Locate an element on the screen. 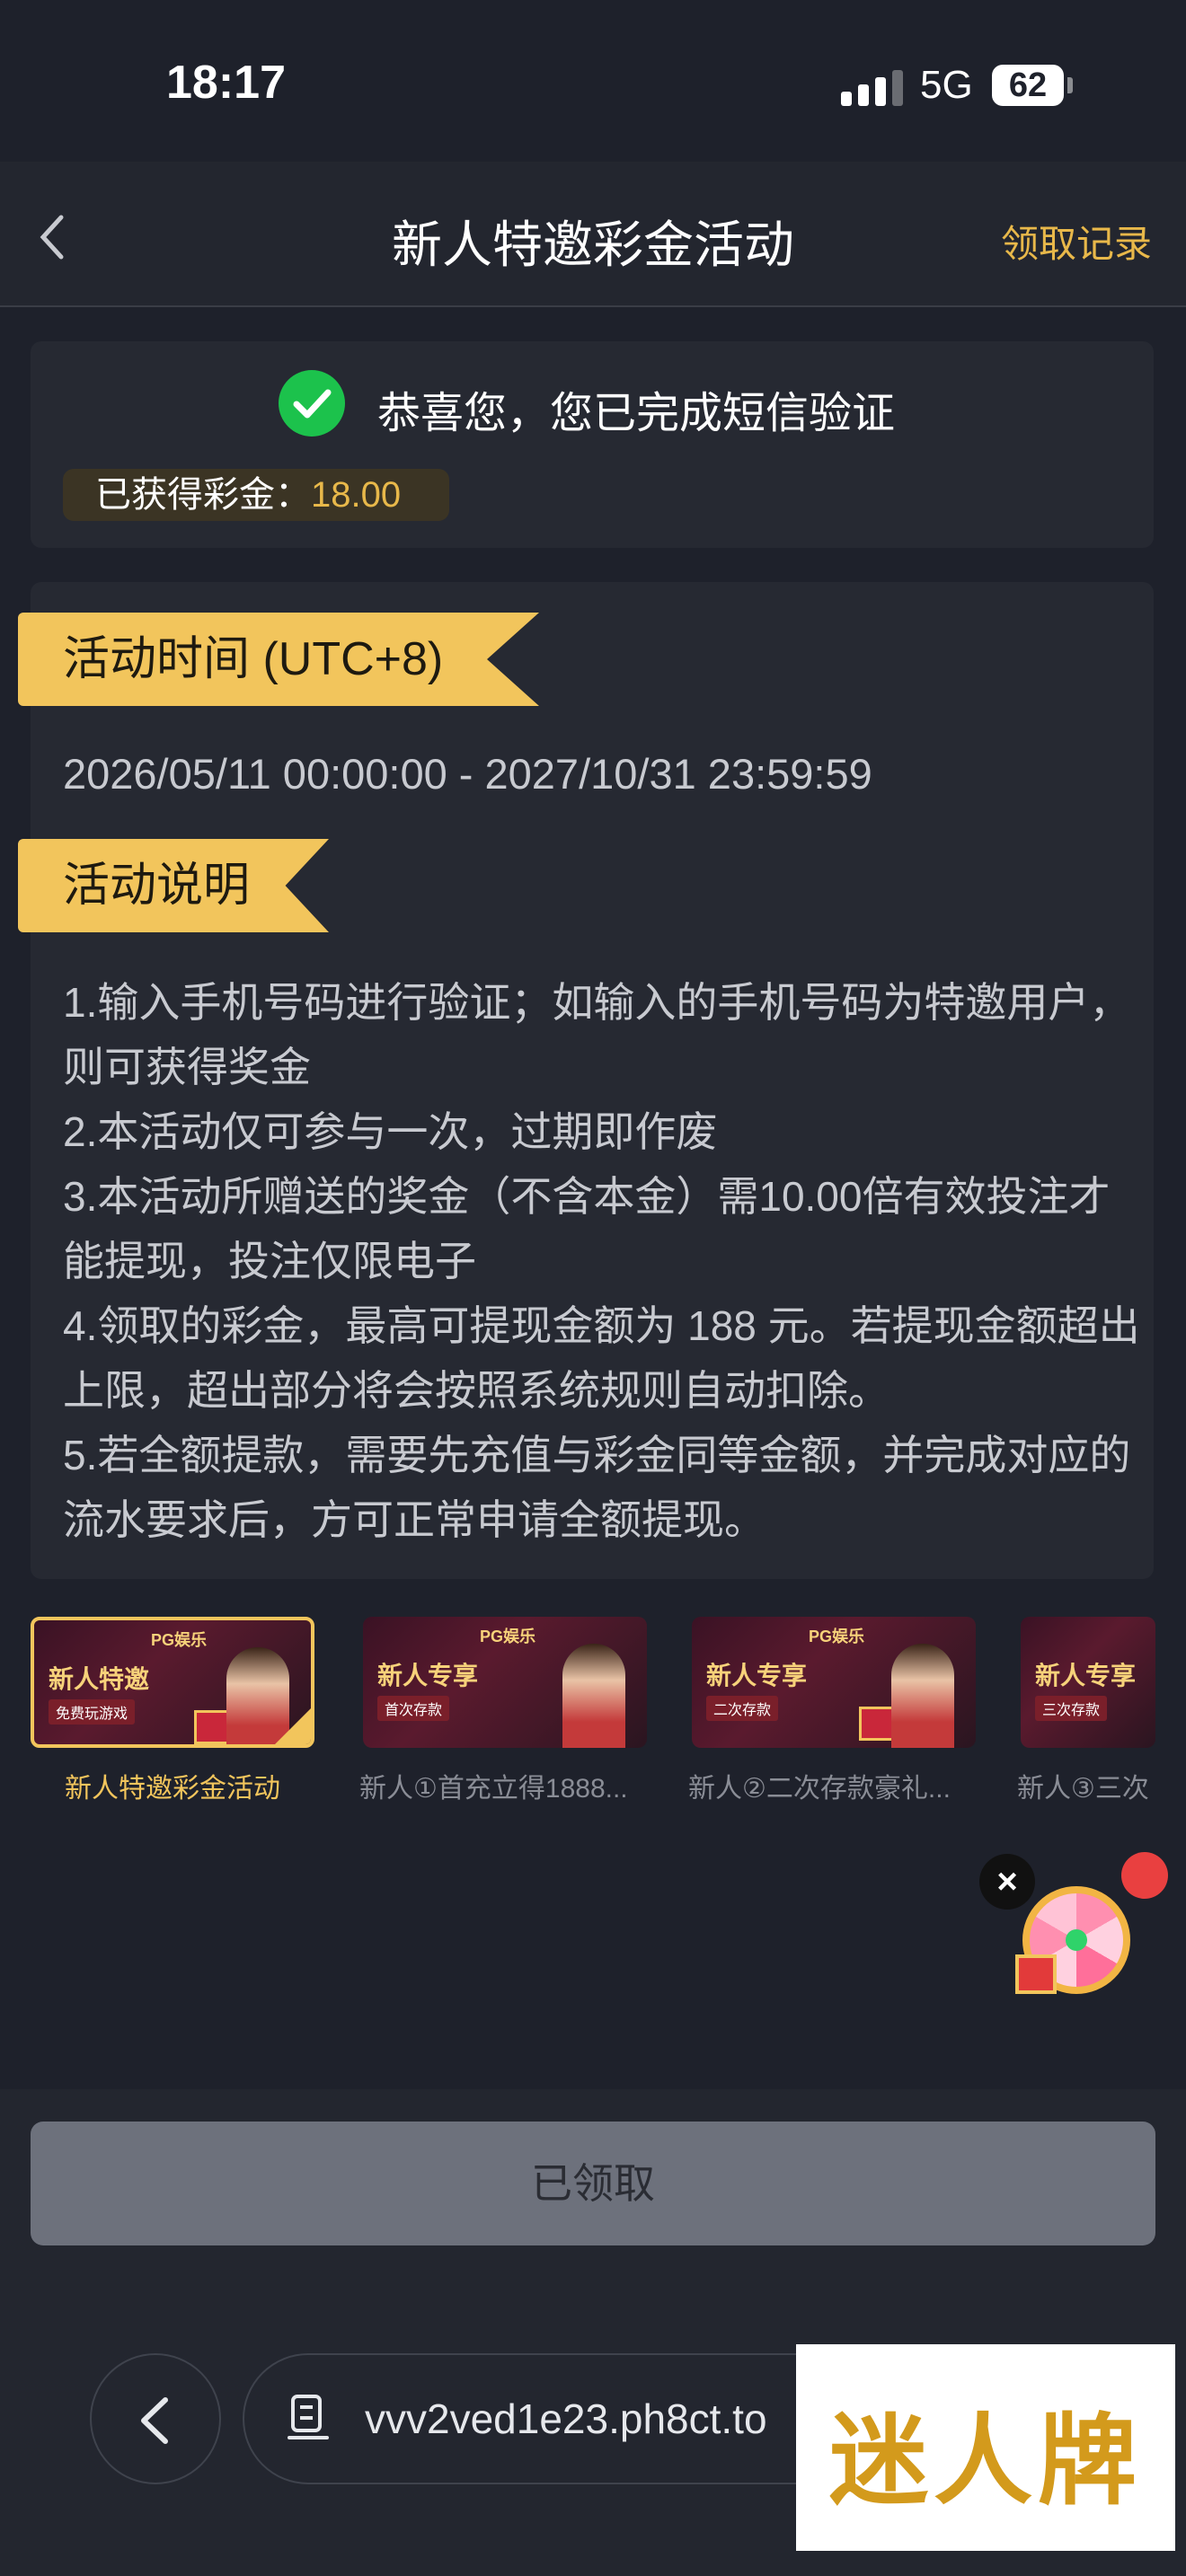  status-time: 18:17 is located at coordinates (226, 83).